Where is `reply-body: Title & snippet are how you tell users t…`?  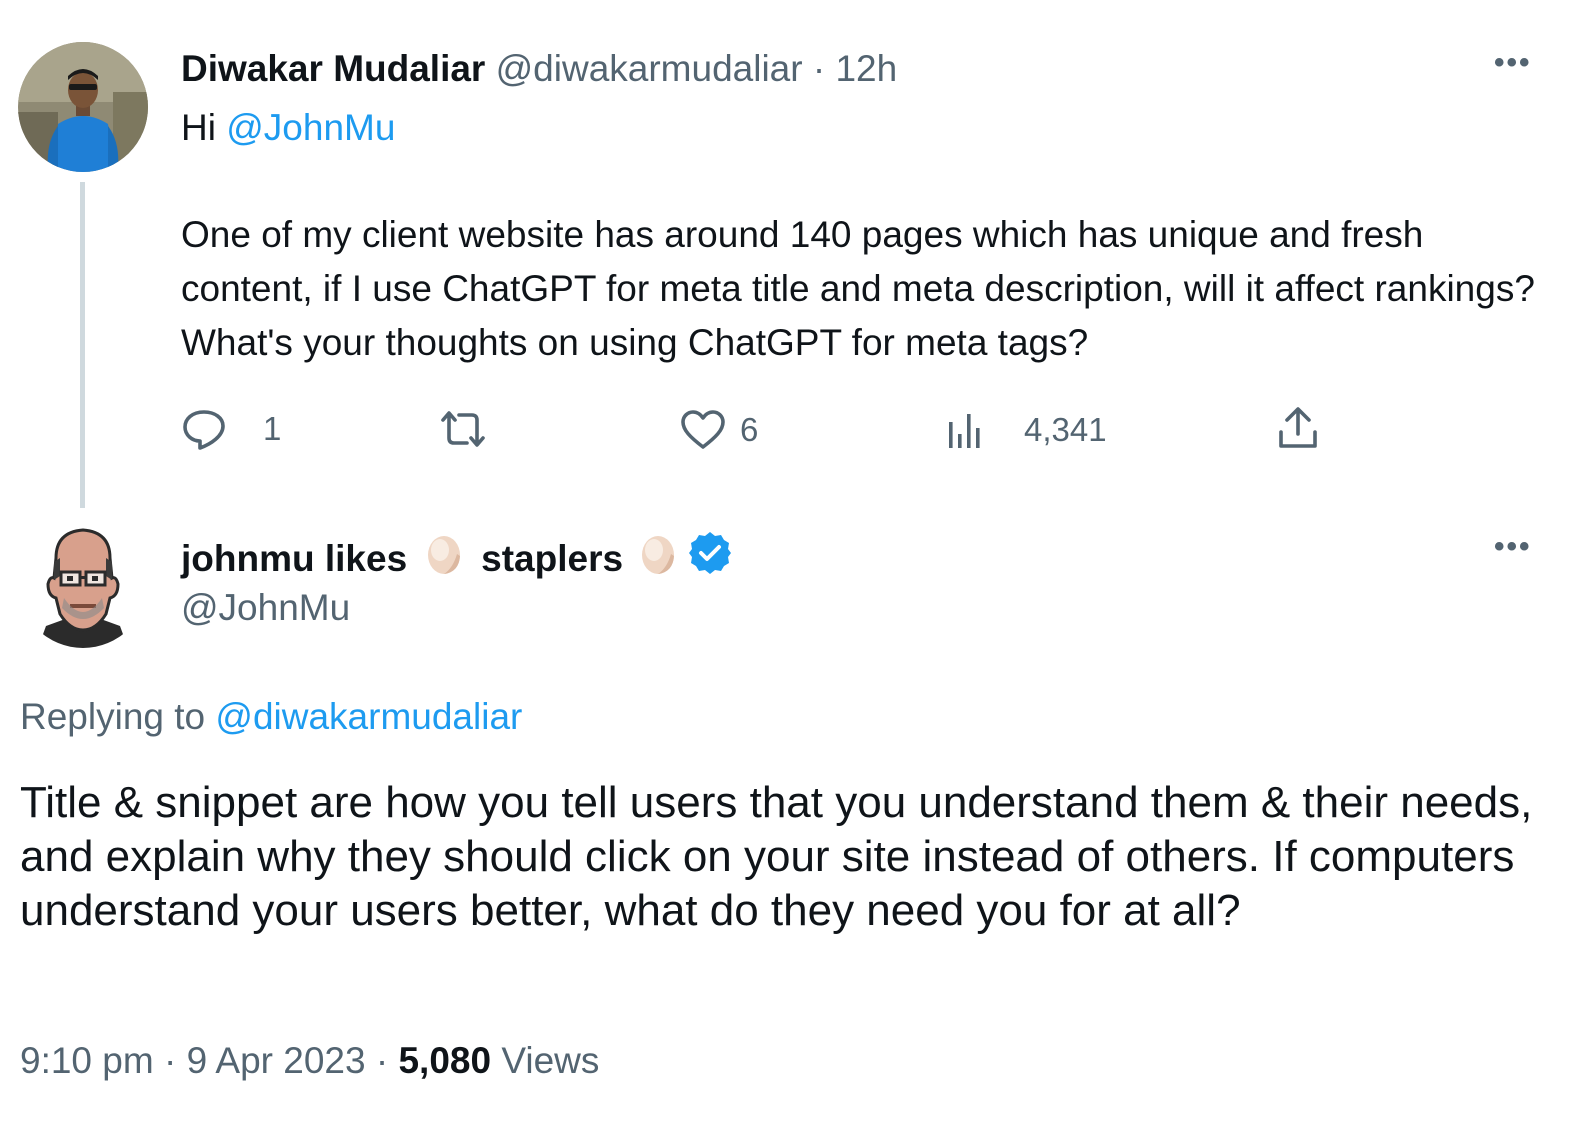
reply-body: Title & snippet are how you tell users t… is located at coordinates (776, 856).